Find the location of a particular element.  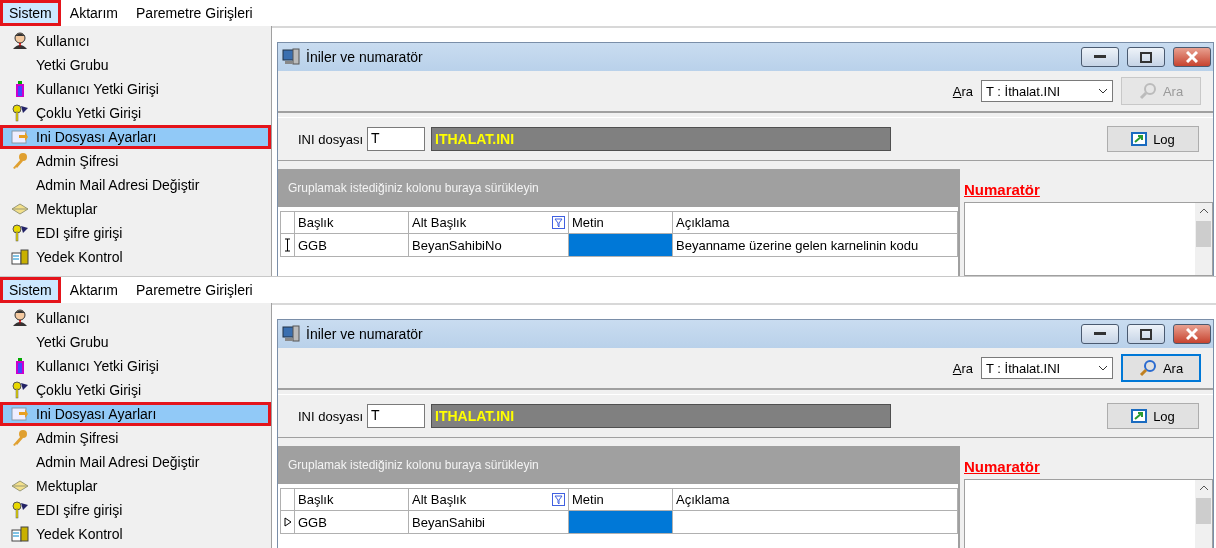

table-cell: BeyanSahibi is located at coordinates (489, 522).